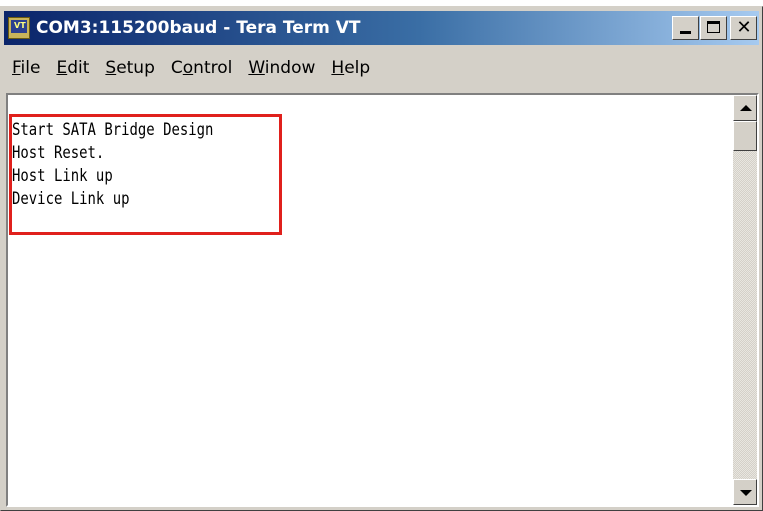 The height and width of the screenshot is (511, 763). What do you see at coordinates (685, 28) in the screenshot?
I see `minimize-button` at bounding box center [685, 28].